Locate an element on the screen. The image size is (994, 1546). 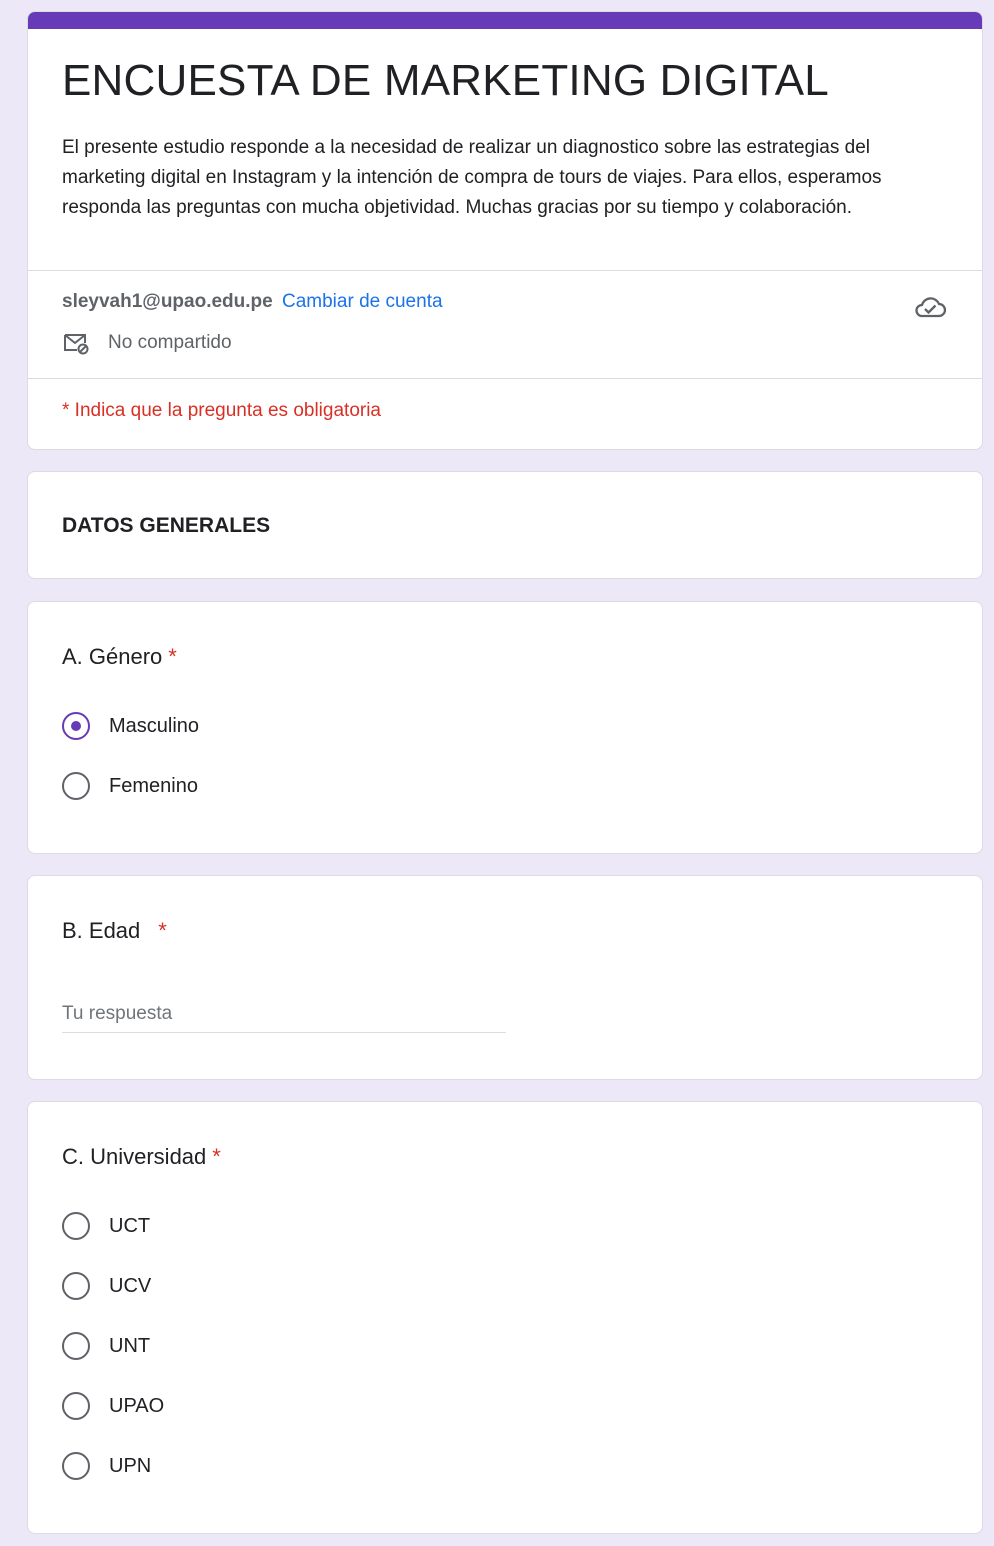
option-femenino: Femenino is located at coordinates (130, 786).